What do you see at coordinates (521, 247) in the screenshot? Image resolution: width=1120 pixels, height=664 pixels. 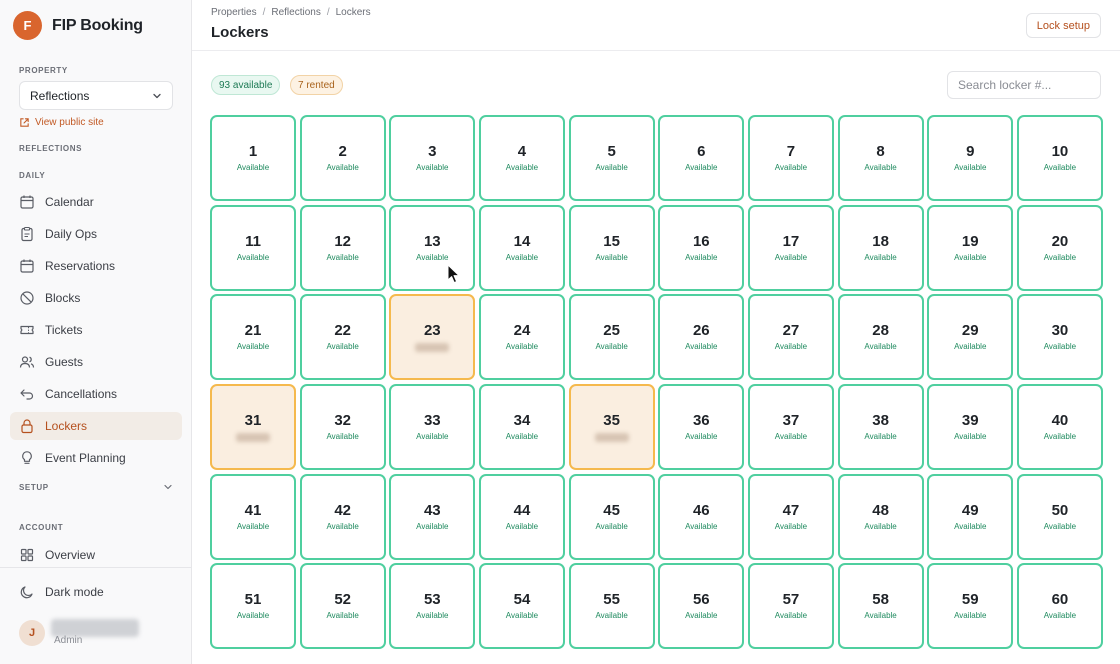 I see `locker-14: 14 Available` at bounding box center [521, 247].